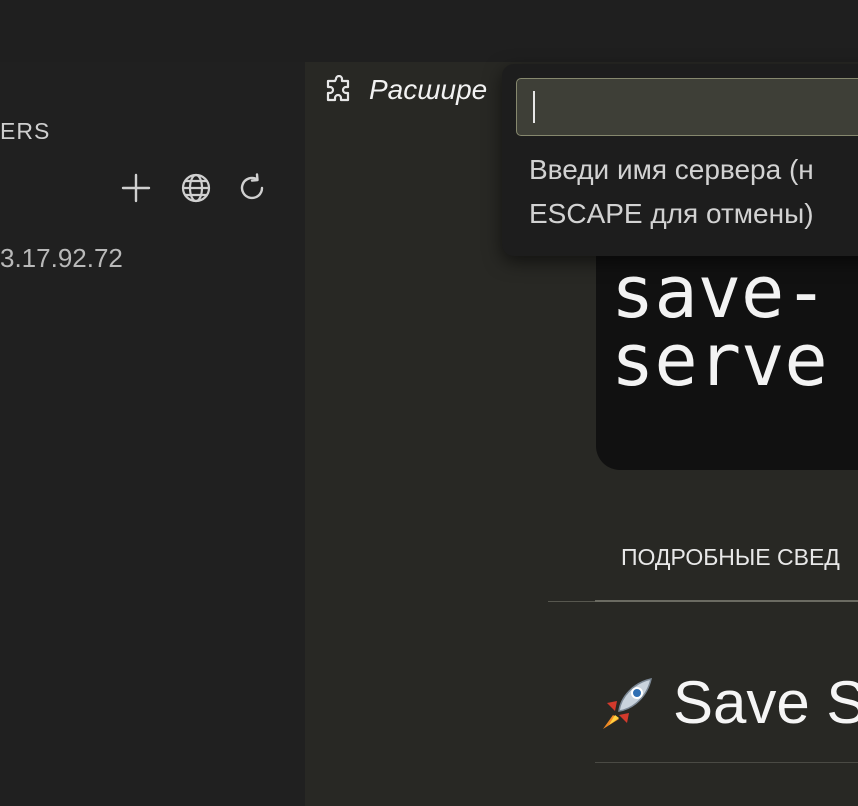 This screenshot has height=806, width=858. I want to click on plus-icon, so click(136, 188).